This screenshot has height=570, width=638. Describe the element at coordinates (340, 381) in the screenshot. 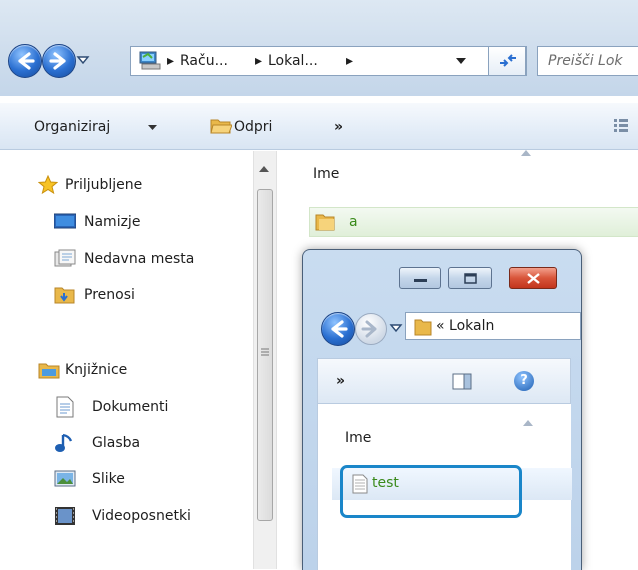

I see `dialog-more-commands-button: »` at that location.